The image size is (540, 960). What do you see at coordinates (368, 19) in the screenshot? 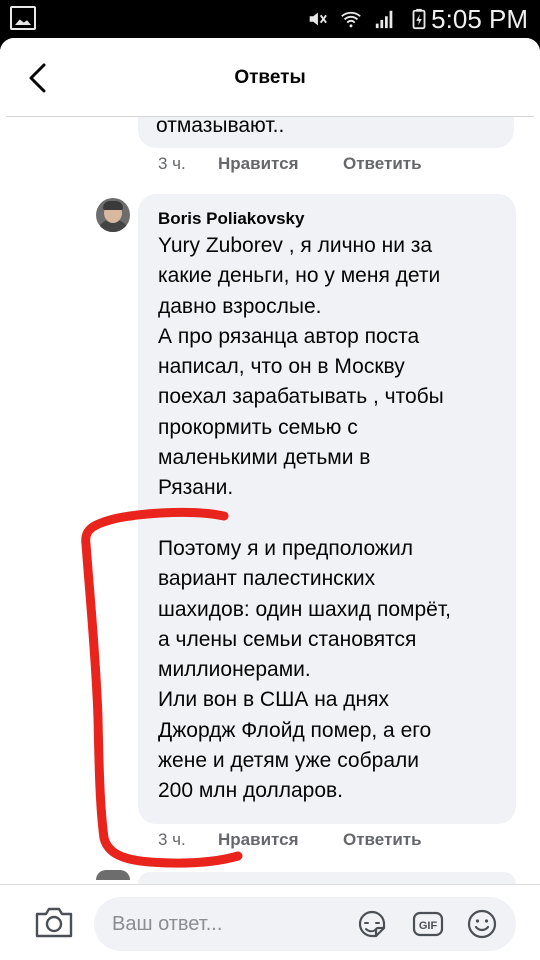
I see `status-icons` at bounding box center [368, 19].